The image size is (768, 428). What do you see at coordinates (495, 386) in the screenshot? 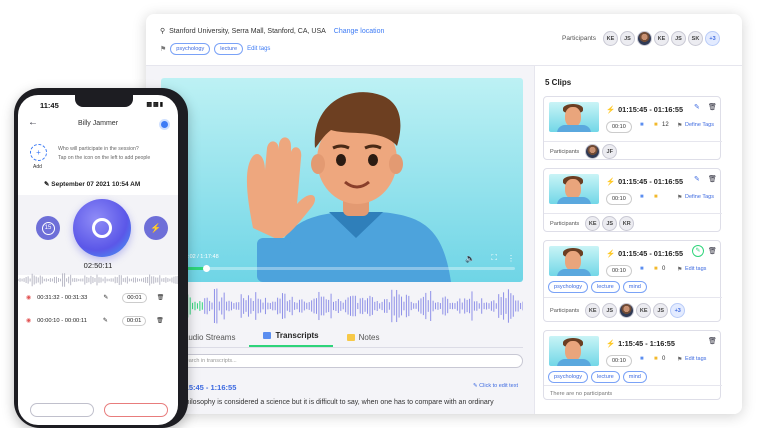
I see `edit-text-link: ✎ Click to edit text` at bounding box center [495, 386].